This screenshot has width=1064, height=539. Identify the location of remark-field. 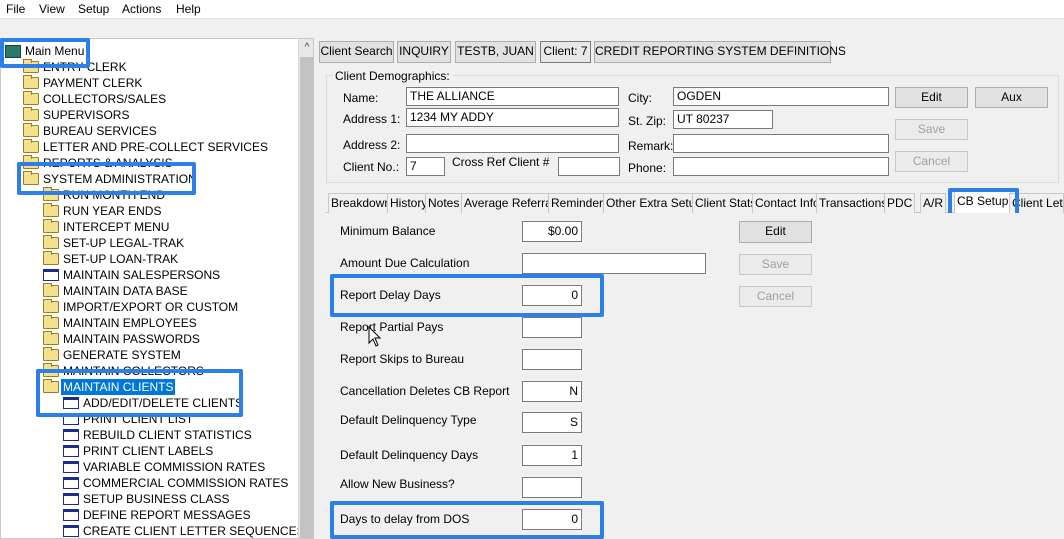
(781, 143).